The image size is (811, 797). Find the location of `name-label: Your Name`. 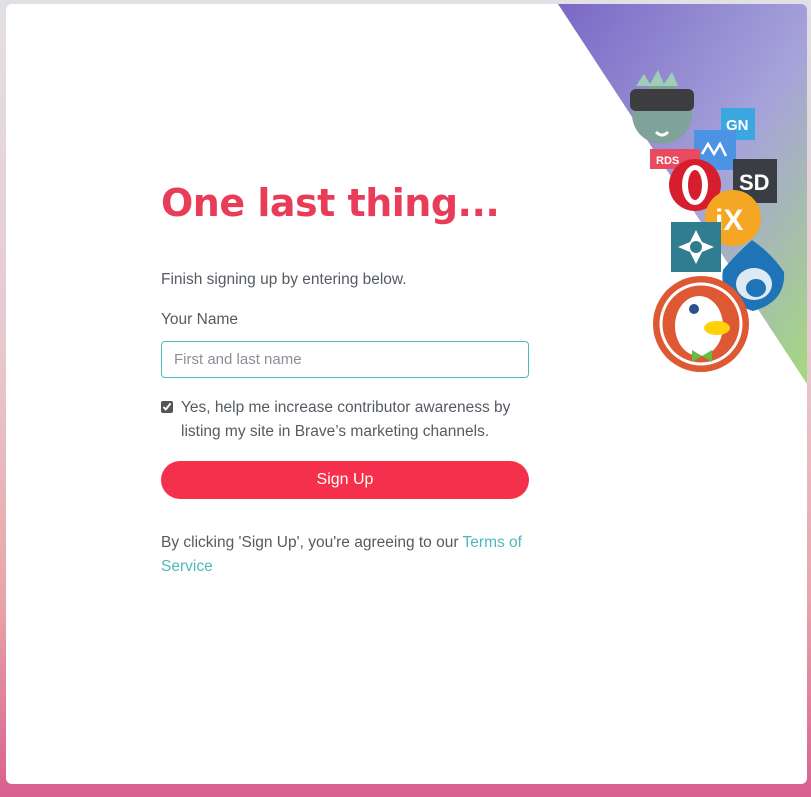

name-label: Your Name is located at coordinates (199, 319).